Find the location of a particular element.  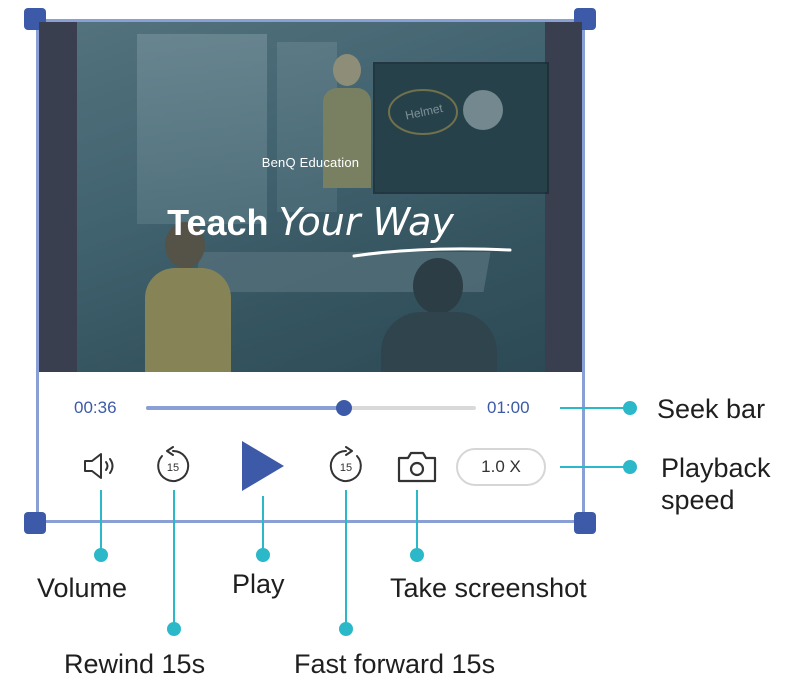

video-headline: Teach Your Way is located at coordinates (310, 222).